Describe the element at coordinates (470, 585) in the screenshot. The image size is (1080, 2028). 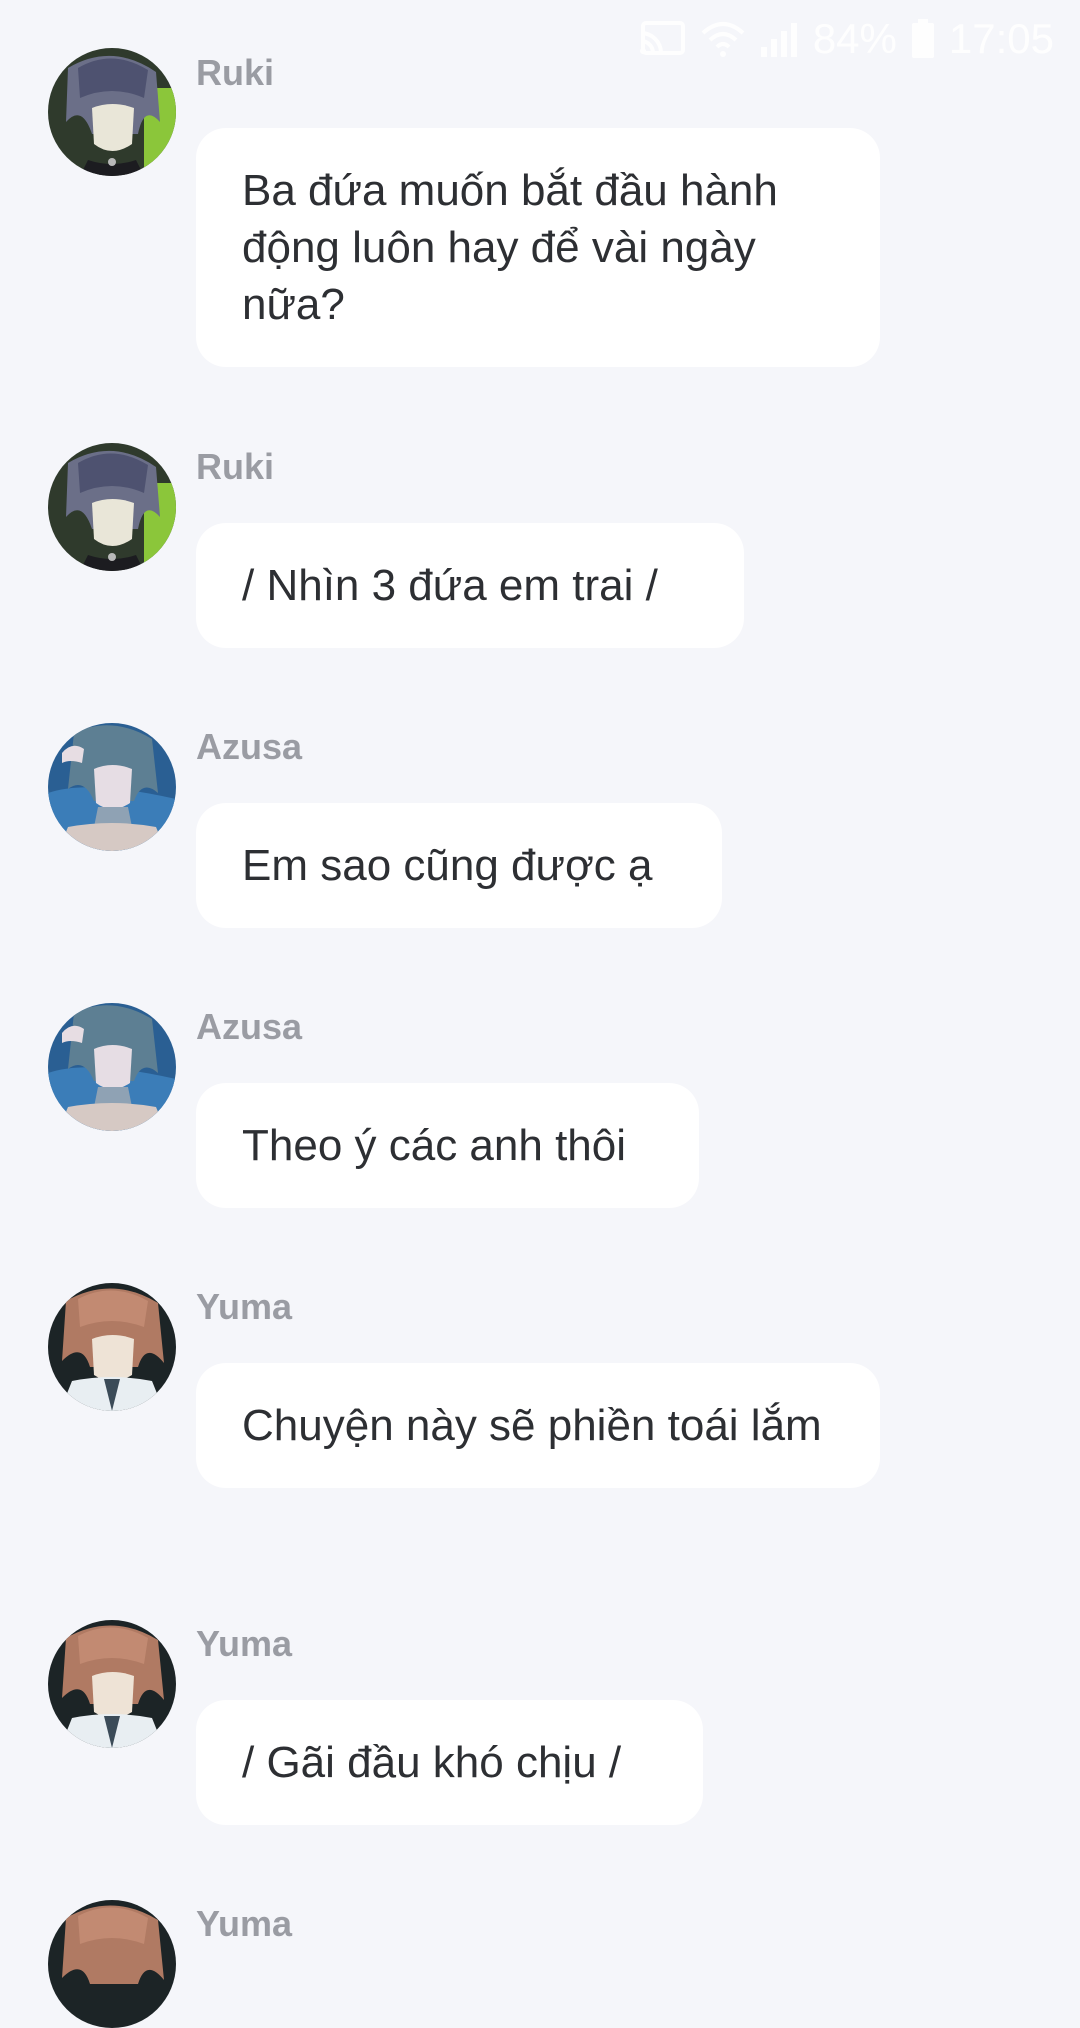
I see `message-bubble: / Nhìn 3 đứa em trai /` at that location.